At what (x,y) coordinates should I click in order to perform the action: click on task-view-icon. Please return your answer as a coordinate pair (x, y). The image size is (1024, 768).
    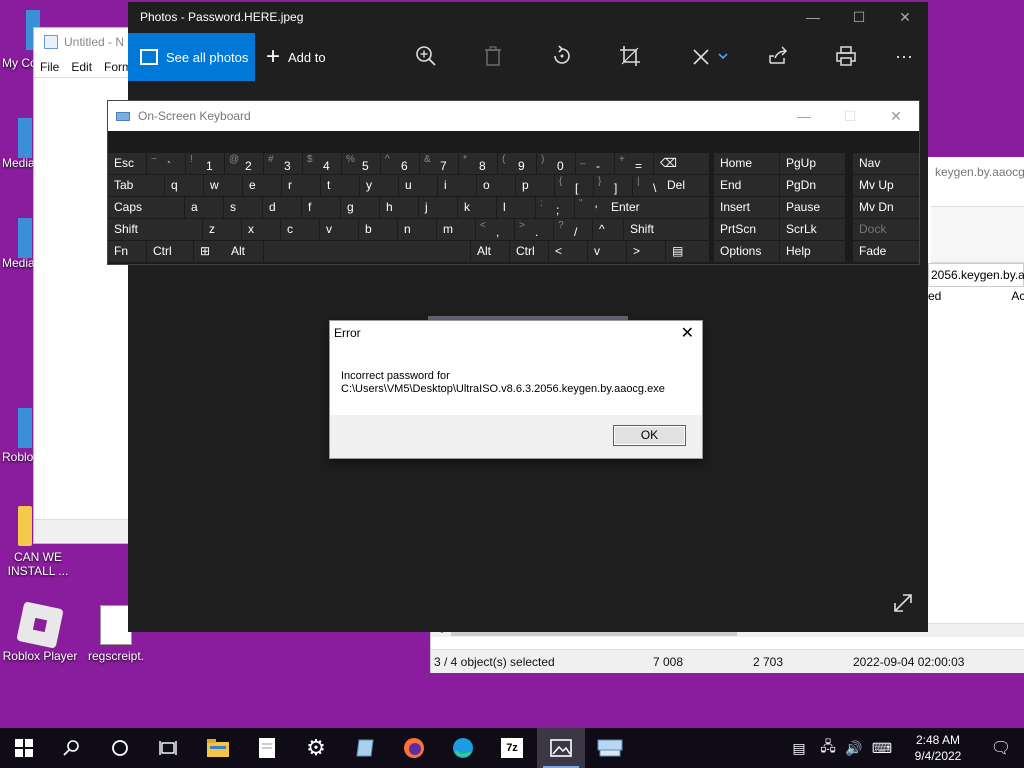
    Looking at the image, I should click on (168, 748).